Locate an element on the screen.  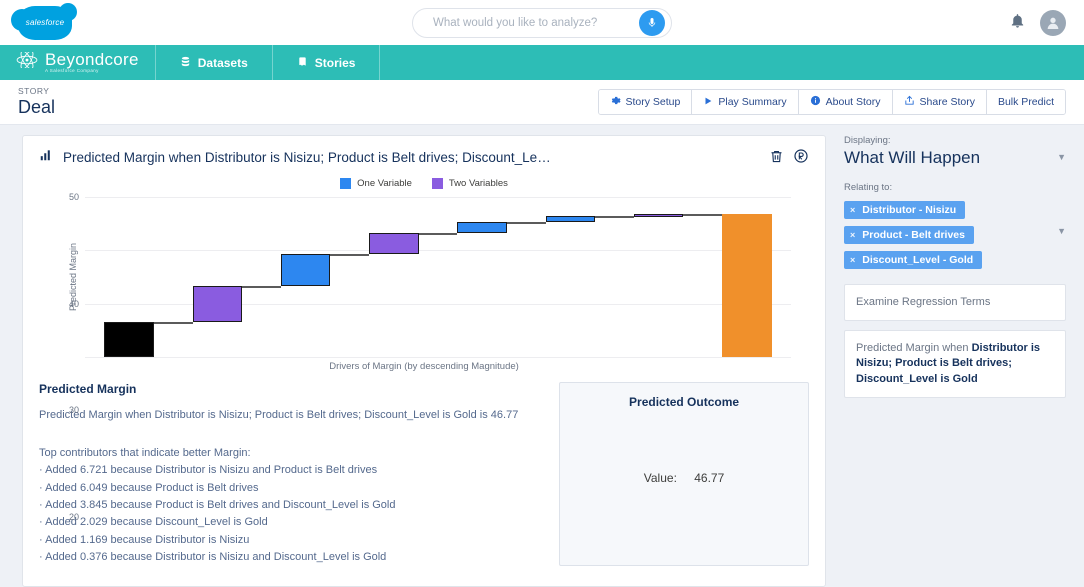
story-identity: STORY Deal is located at coordinates (36, 102).